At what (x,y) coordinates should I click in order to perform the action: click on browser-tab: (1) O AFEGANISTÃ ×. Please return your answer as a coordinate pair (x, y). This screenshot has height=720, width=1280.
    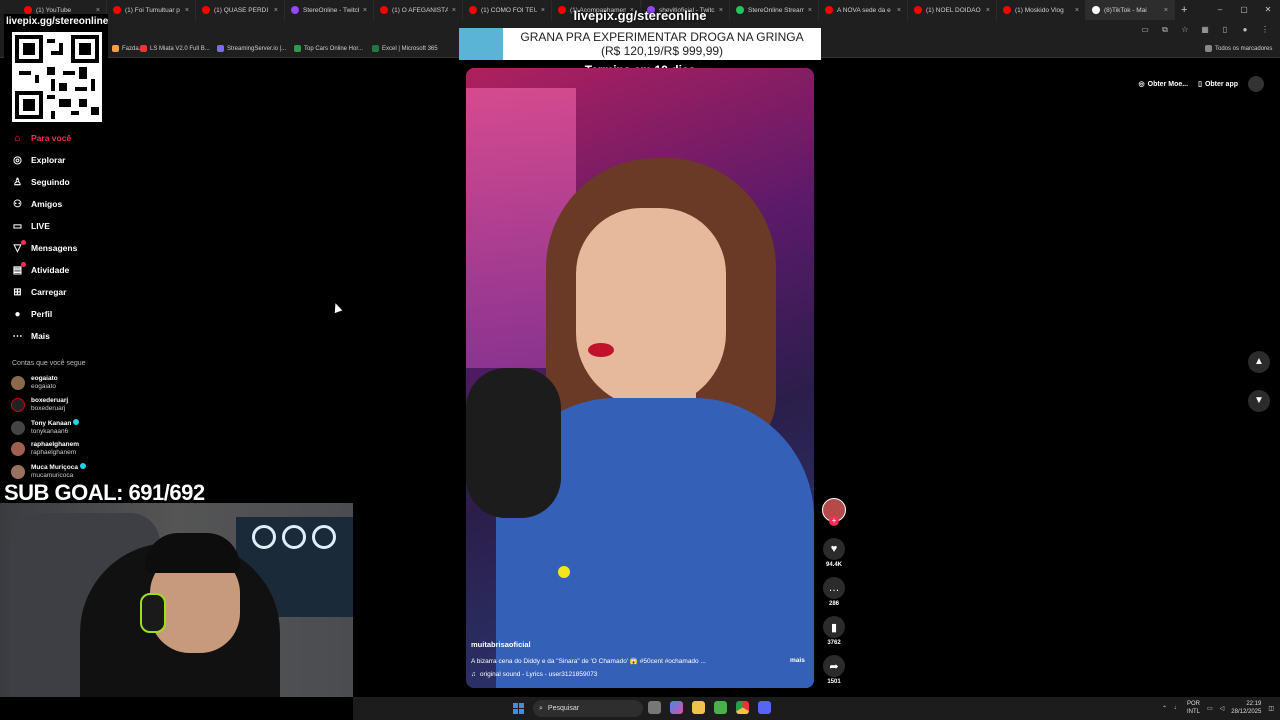
    Looking at the image, I should click on (418, 10).